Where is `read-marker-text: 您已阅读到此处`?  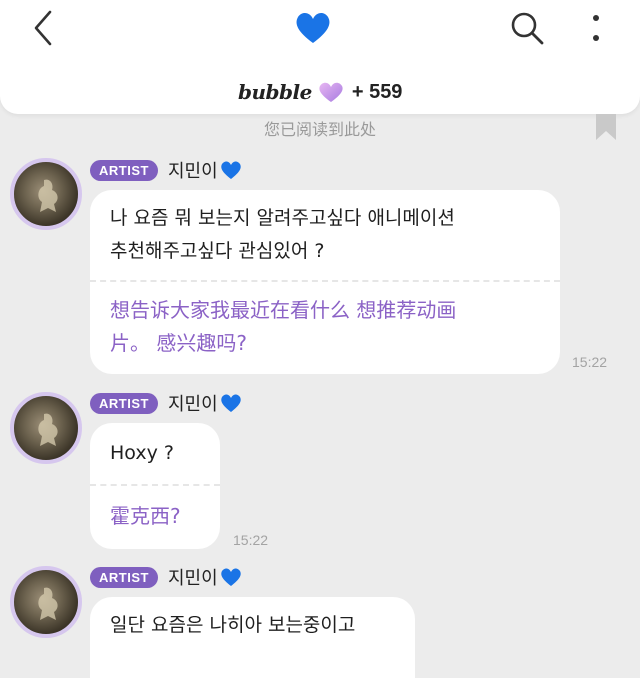
read-marker-text: 您已阅读到此处 is located at coordinates (319, 129).